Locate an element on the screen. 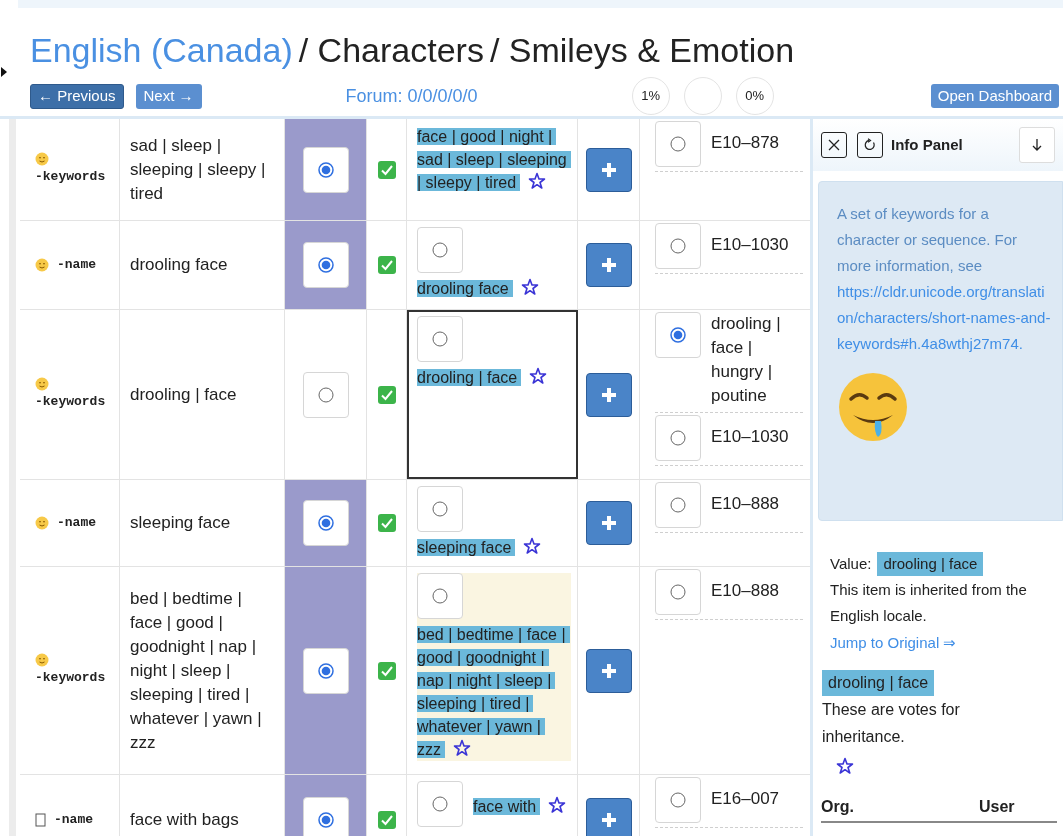 This screenshot has width=1063, height=836. open-dashboard-button: Open Dashboard is located at coordinates (994, 96).